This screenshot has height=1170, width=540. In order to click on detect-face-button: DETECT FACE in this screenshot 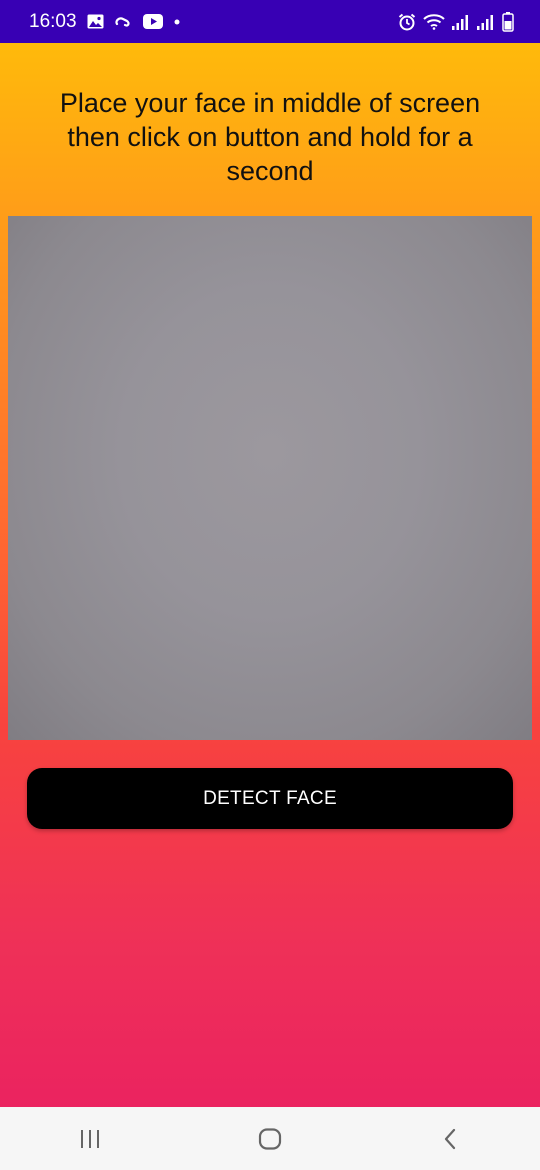, I will do `click(270, 798)`.